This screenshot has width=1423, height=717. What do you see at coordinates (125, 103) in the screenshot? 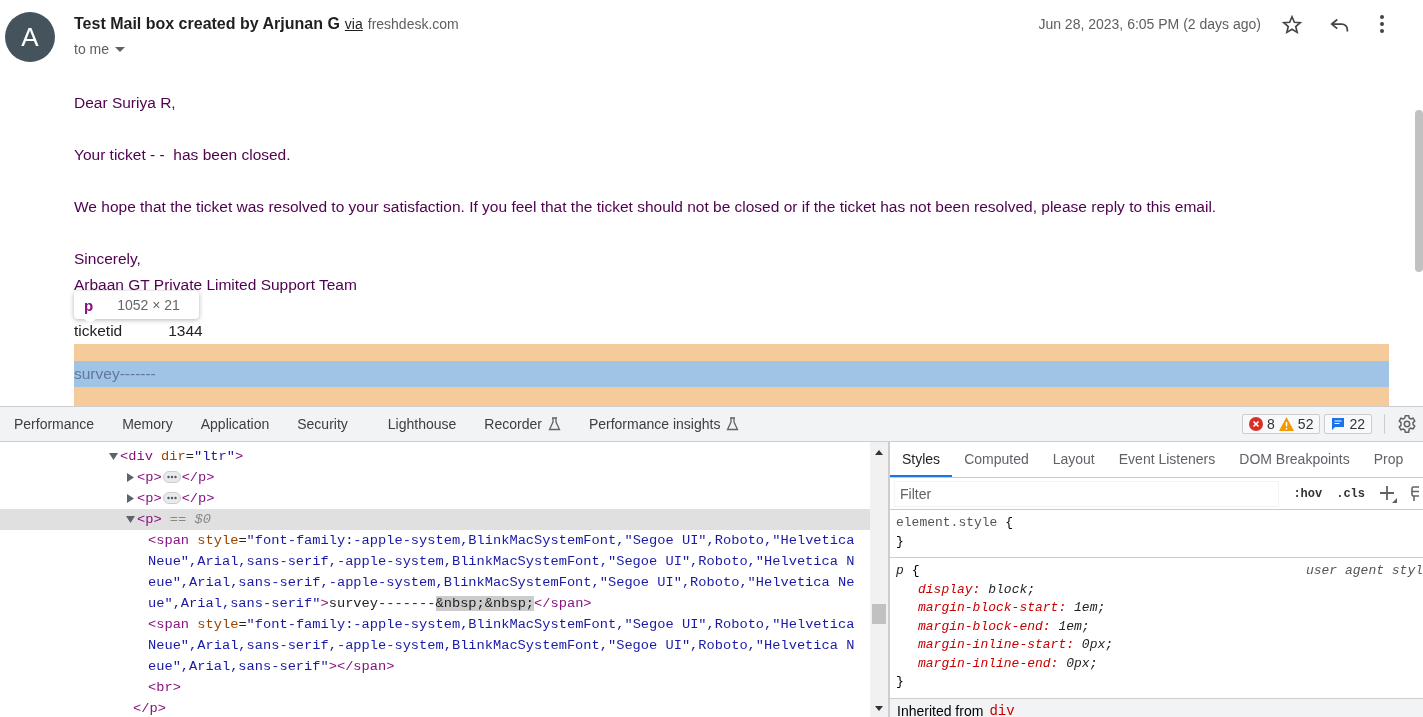
I see `email-text: Dear Suriya R,` at bounding box center [125, 103].